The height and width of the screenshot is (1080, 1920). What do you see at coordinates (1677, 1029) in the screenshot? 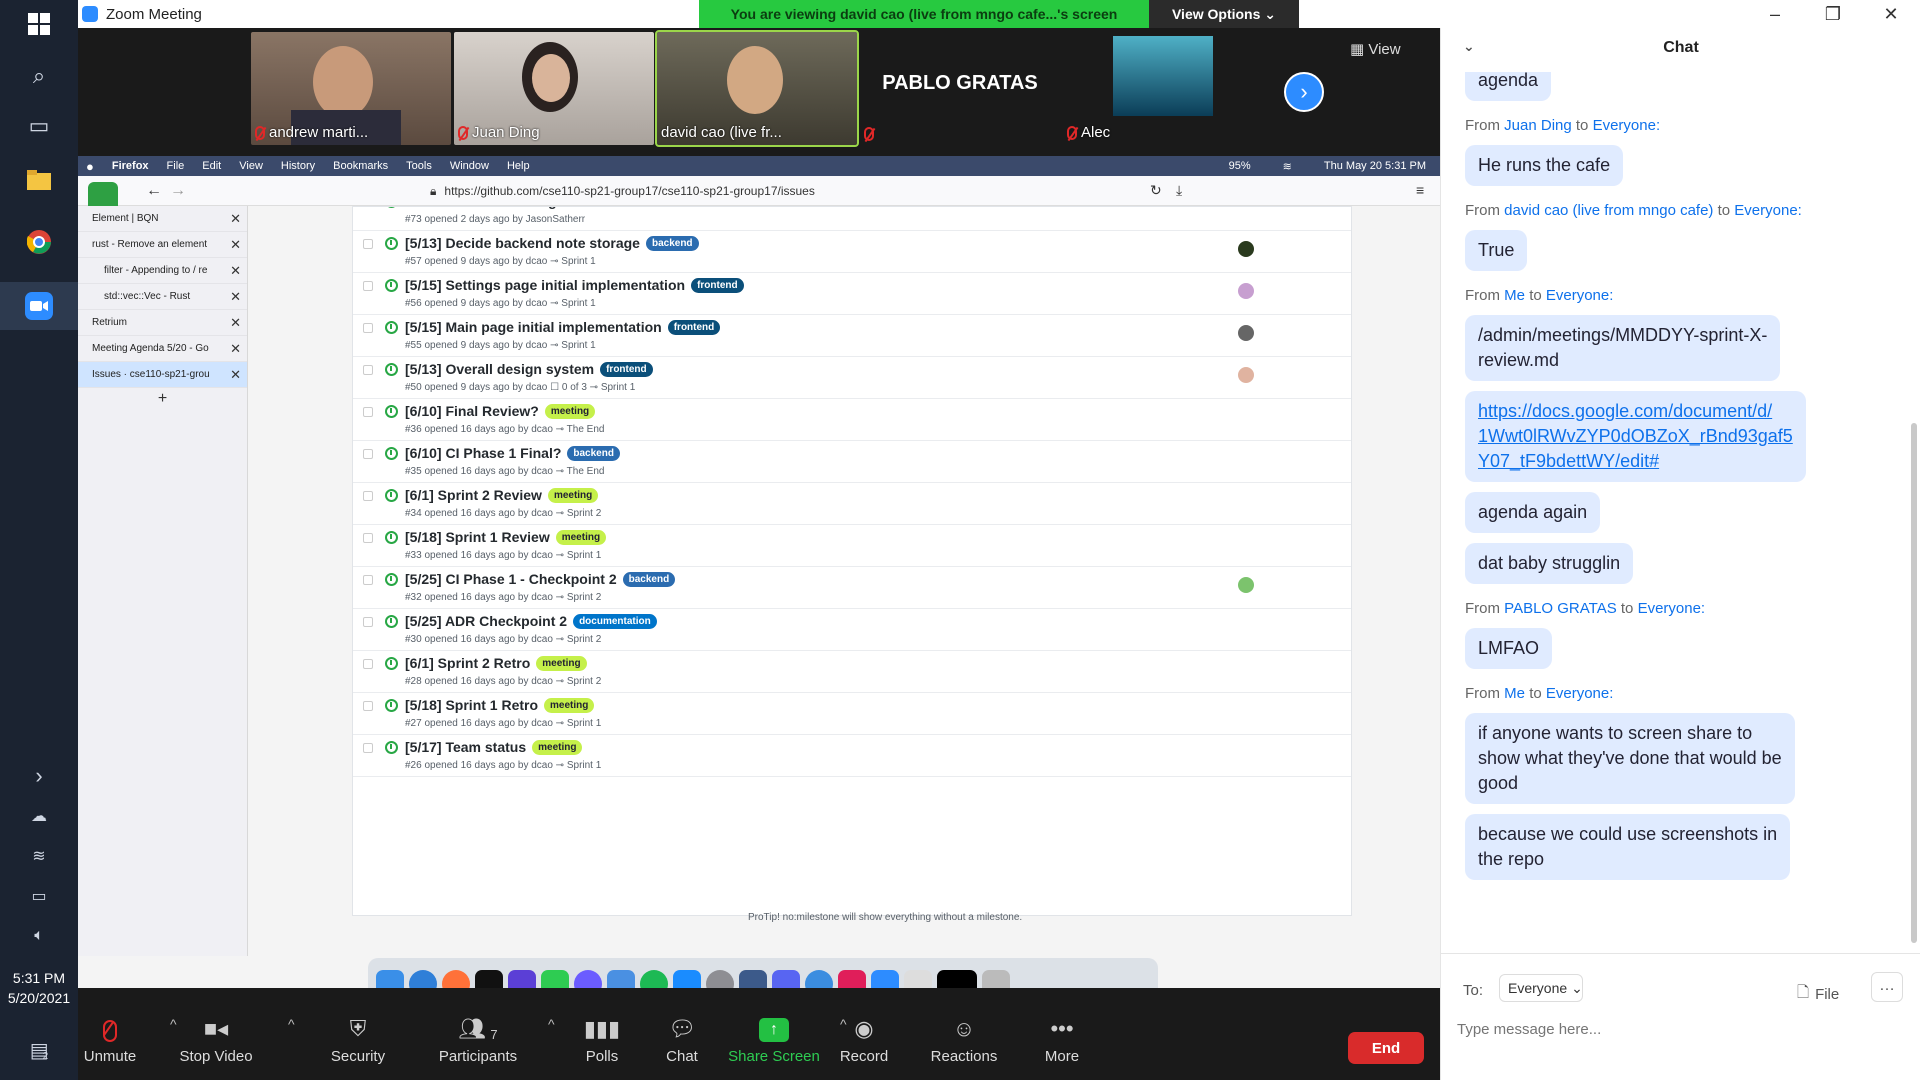
I see `message-input` at bounding box center [1677, 1029].